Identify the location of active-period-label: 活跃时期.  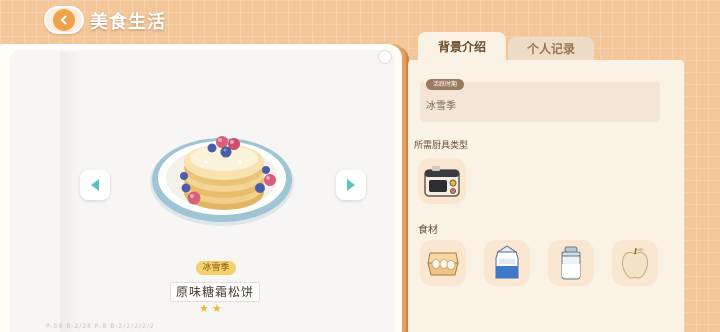
(445, 84).